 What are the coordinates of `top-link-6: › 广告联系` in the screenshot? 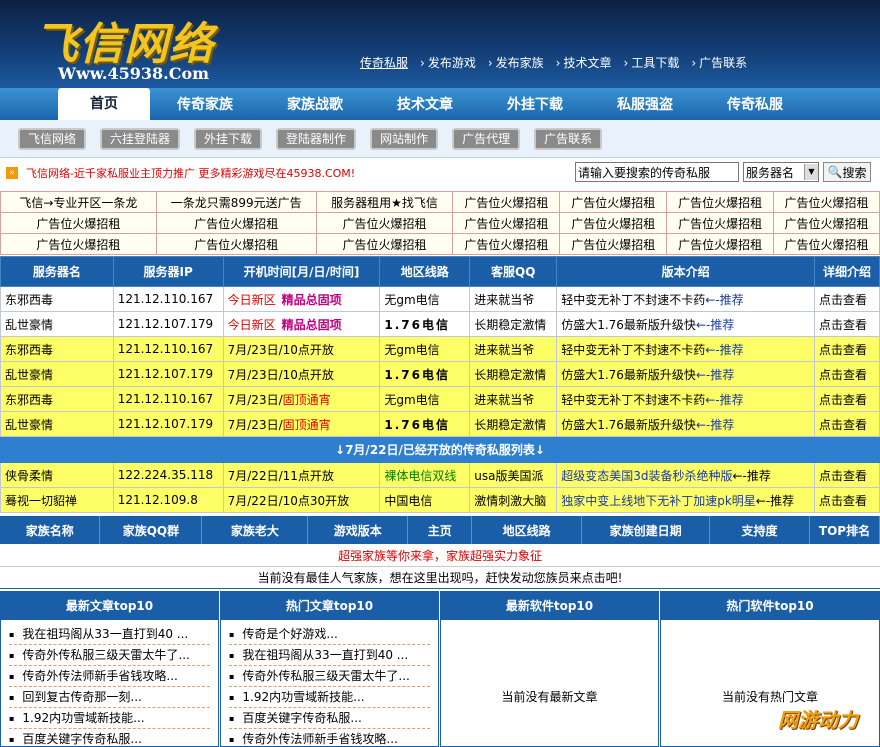 It's located at (719, 62).